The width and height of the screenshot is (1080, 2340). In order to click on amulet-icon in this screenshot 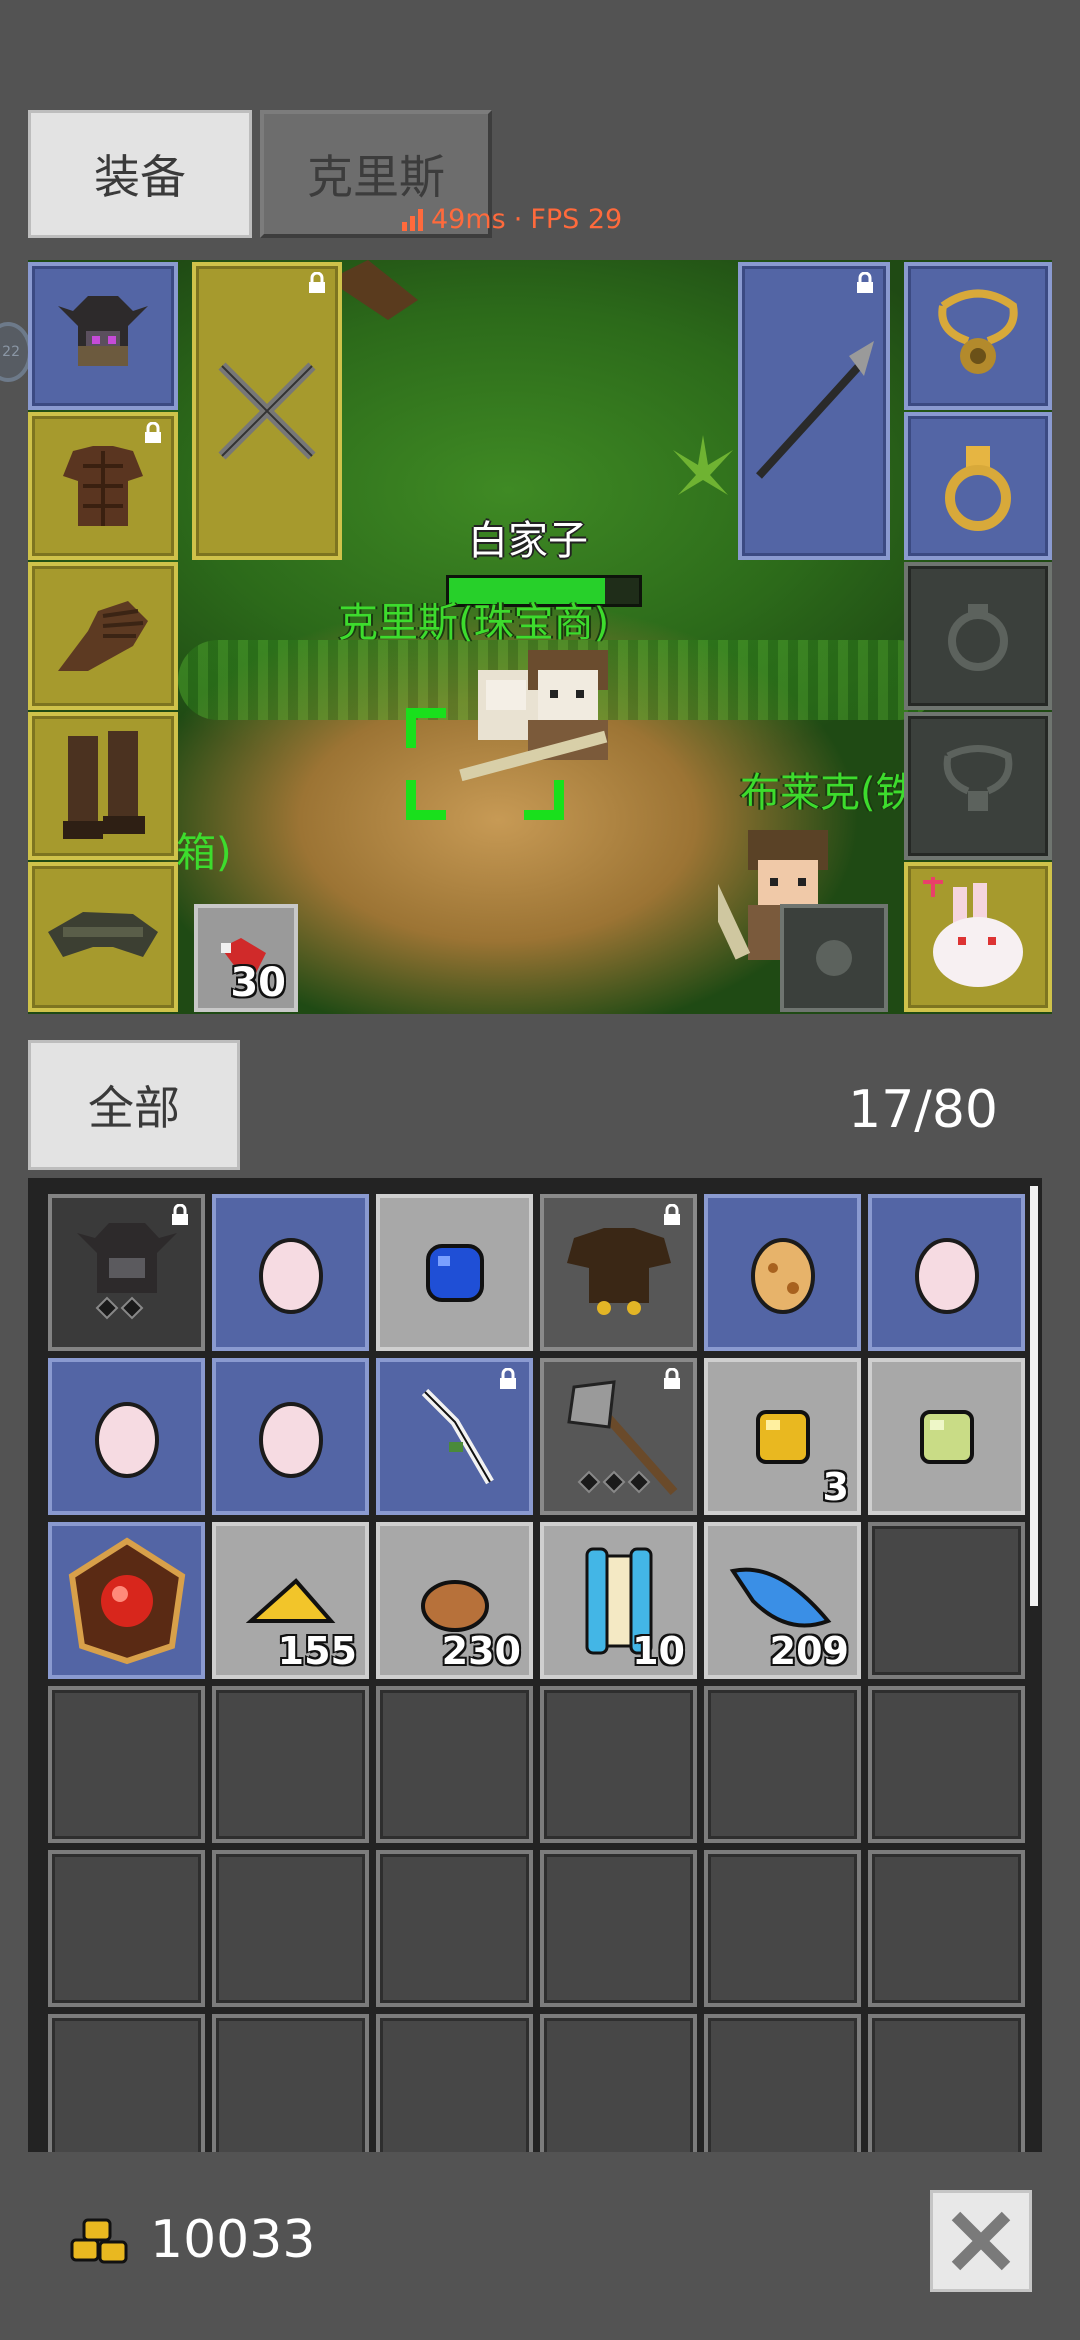, I will do `click(978, 331)`.